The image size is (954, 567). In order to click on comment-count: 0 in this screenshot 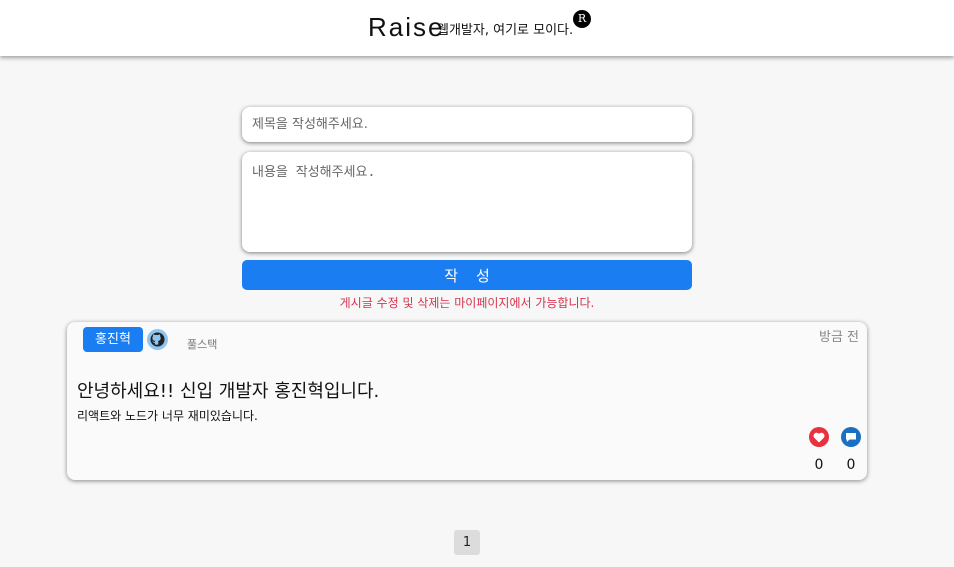, I will do `click(851, 465)`.